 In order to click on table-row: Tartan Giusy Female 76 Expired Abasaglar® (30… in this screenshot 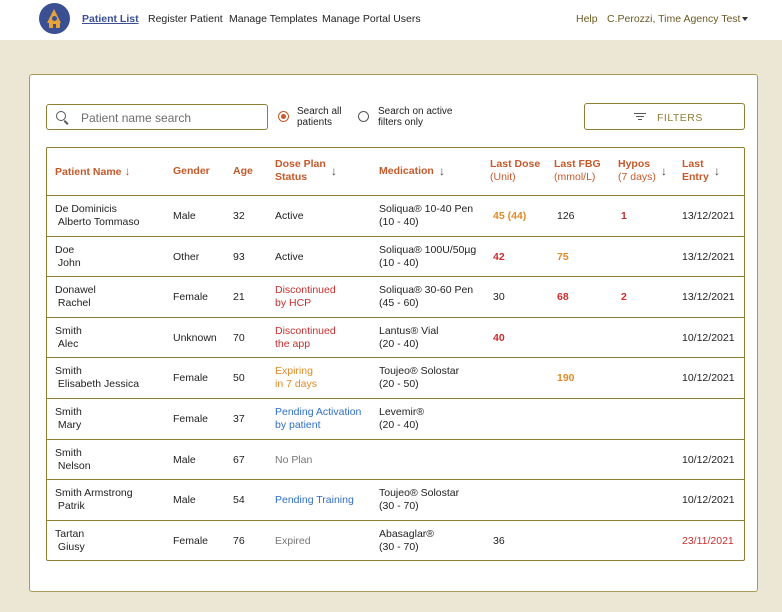, I will do `click(395, 539)`.